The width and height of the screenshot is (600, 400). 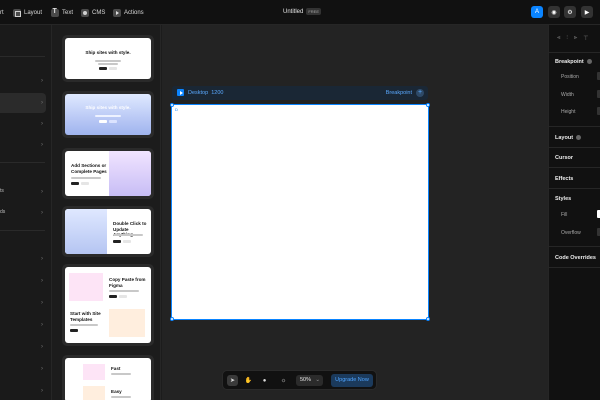 What do you see at coordinates (134, 12) in the screenshot?
I see `actions-label: Actions` at bounding box center [134, 12].